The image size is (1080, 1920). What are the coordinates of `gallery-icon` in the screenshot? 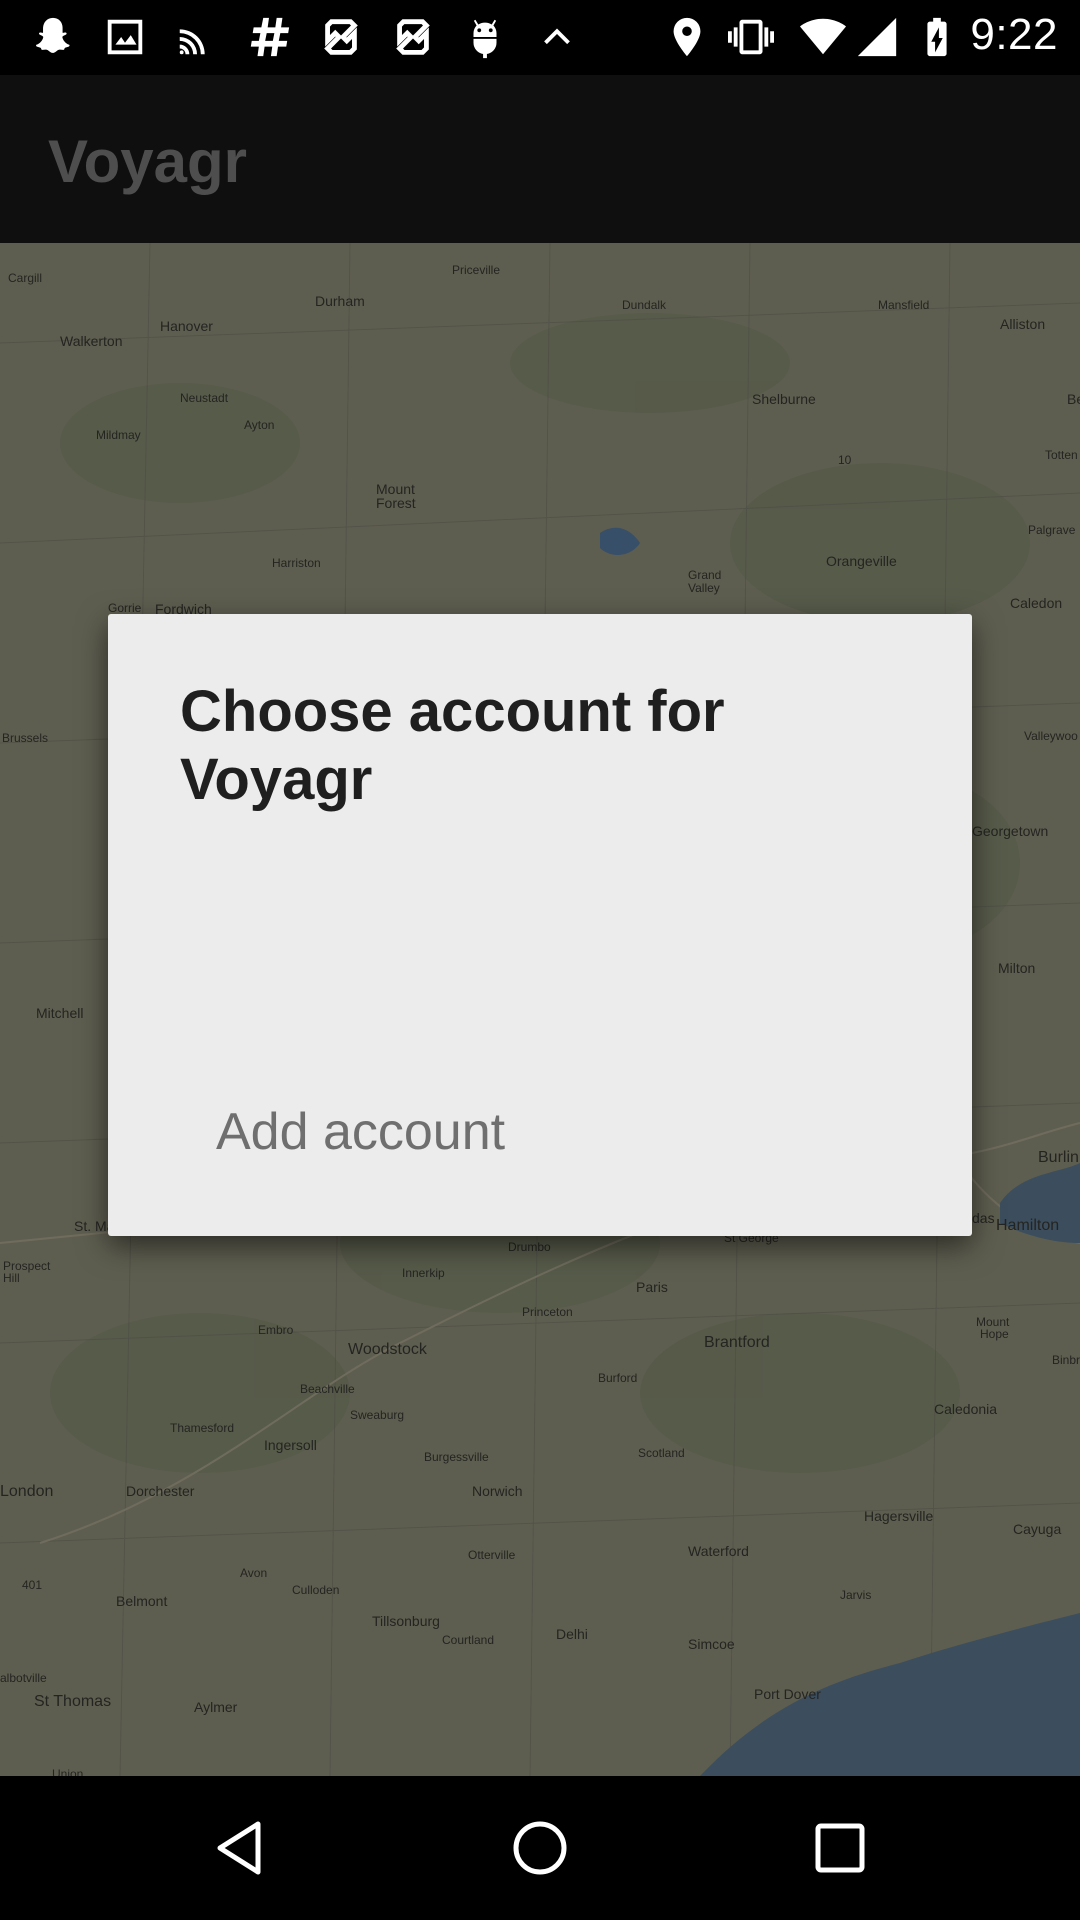 It's located at (125, 37).